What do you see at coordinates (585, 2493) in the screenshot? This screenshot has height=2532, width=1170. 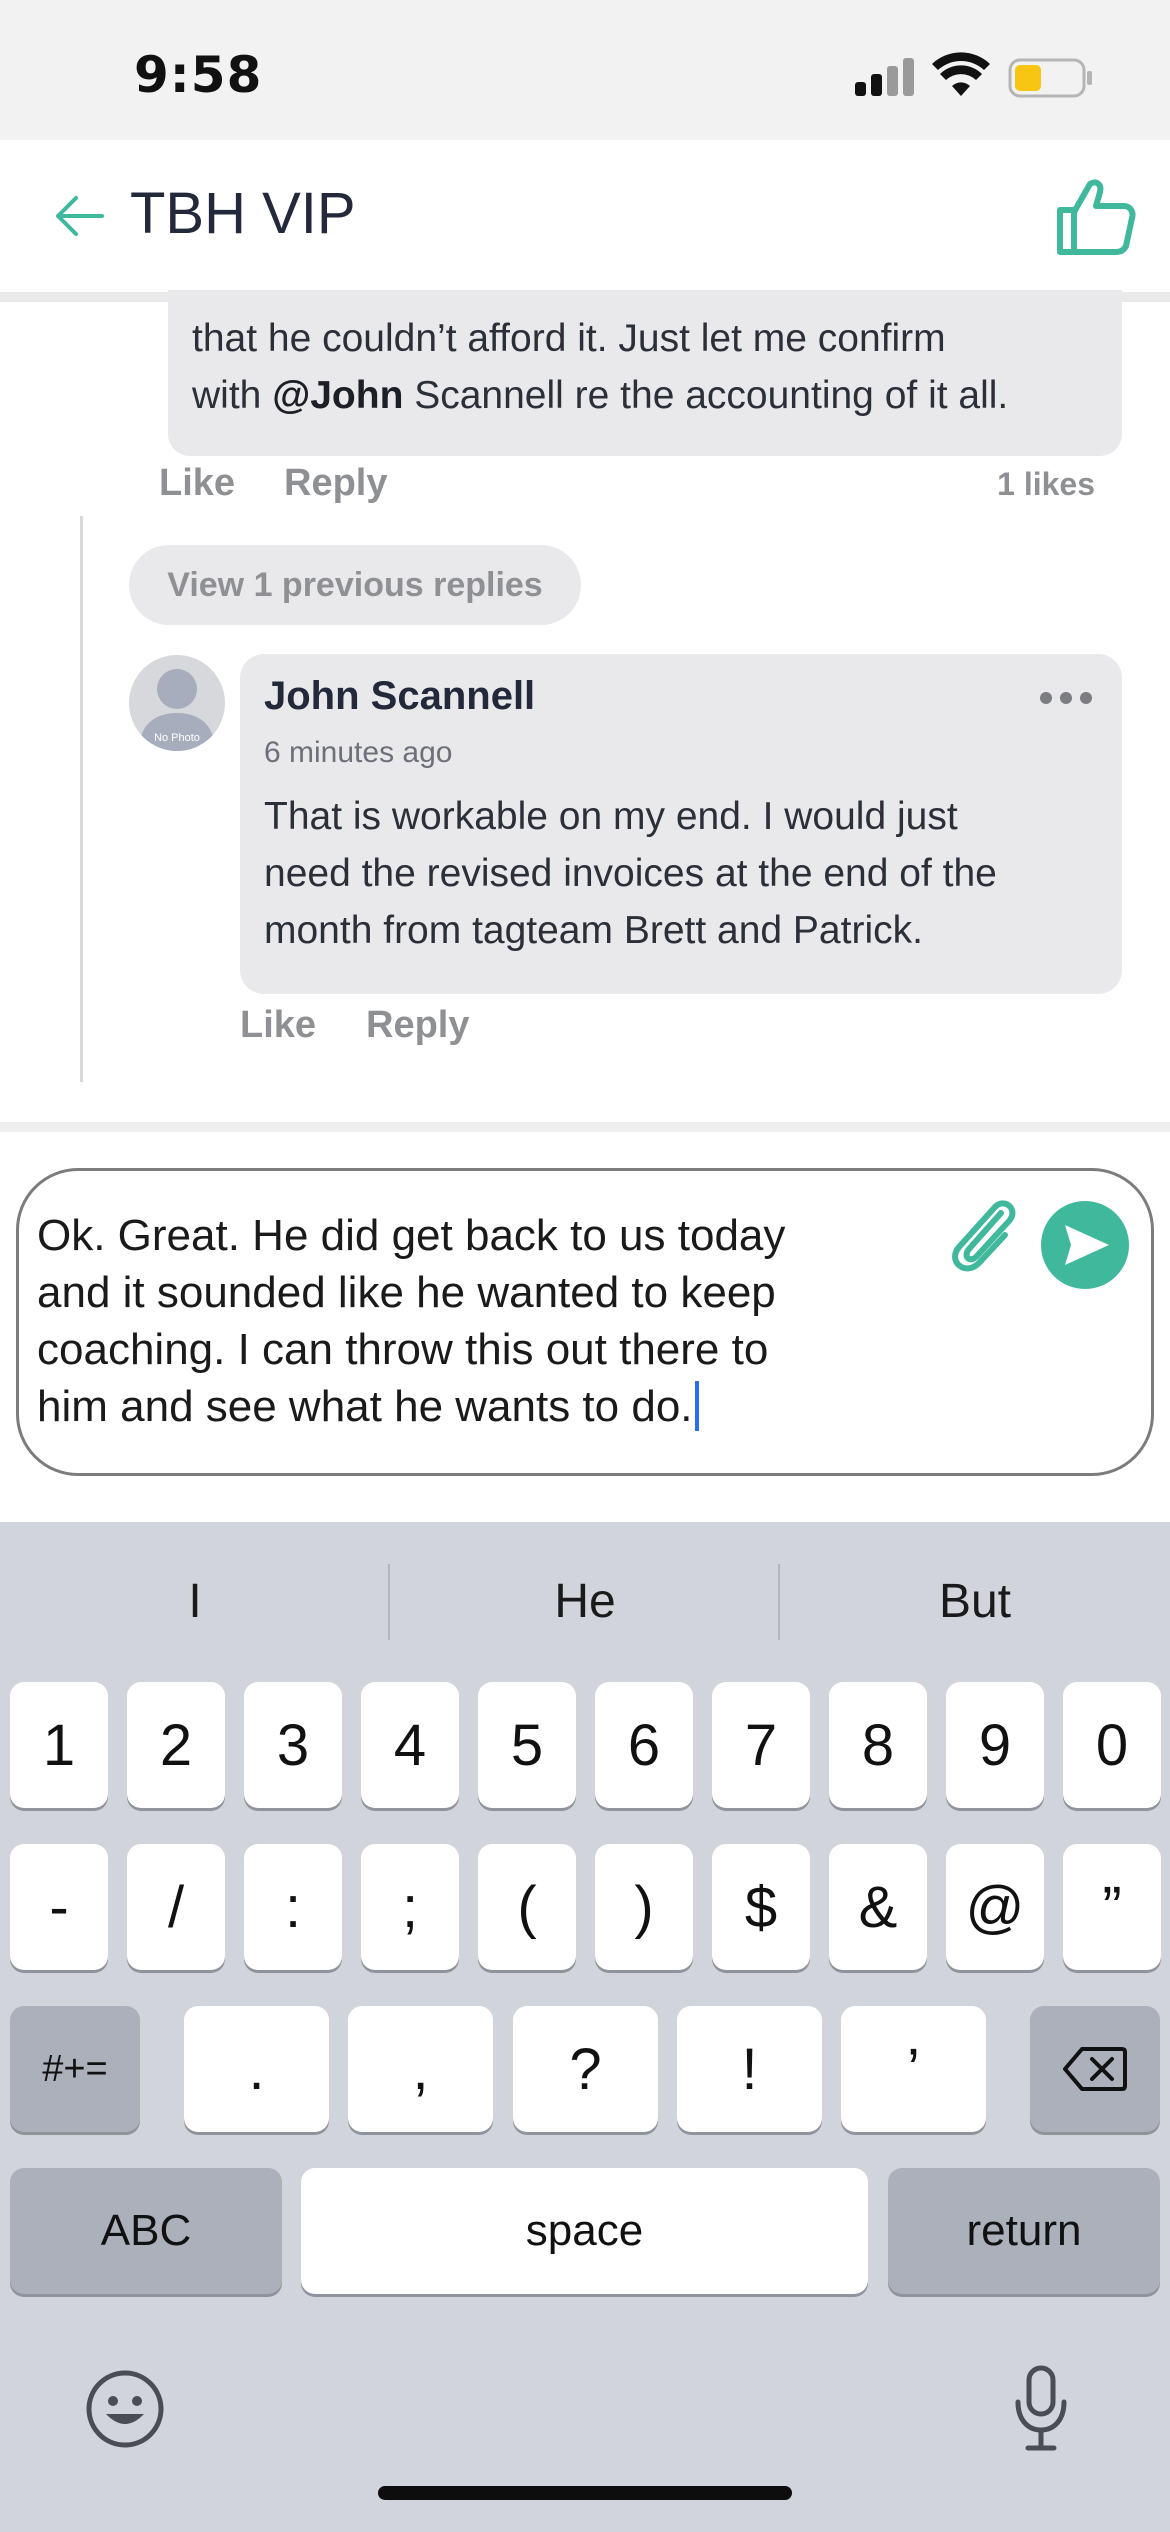 I see `home-indicator` at bounding box center [585, 2493].